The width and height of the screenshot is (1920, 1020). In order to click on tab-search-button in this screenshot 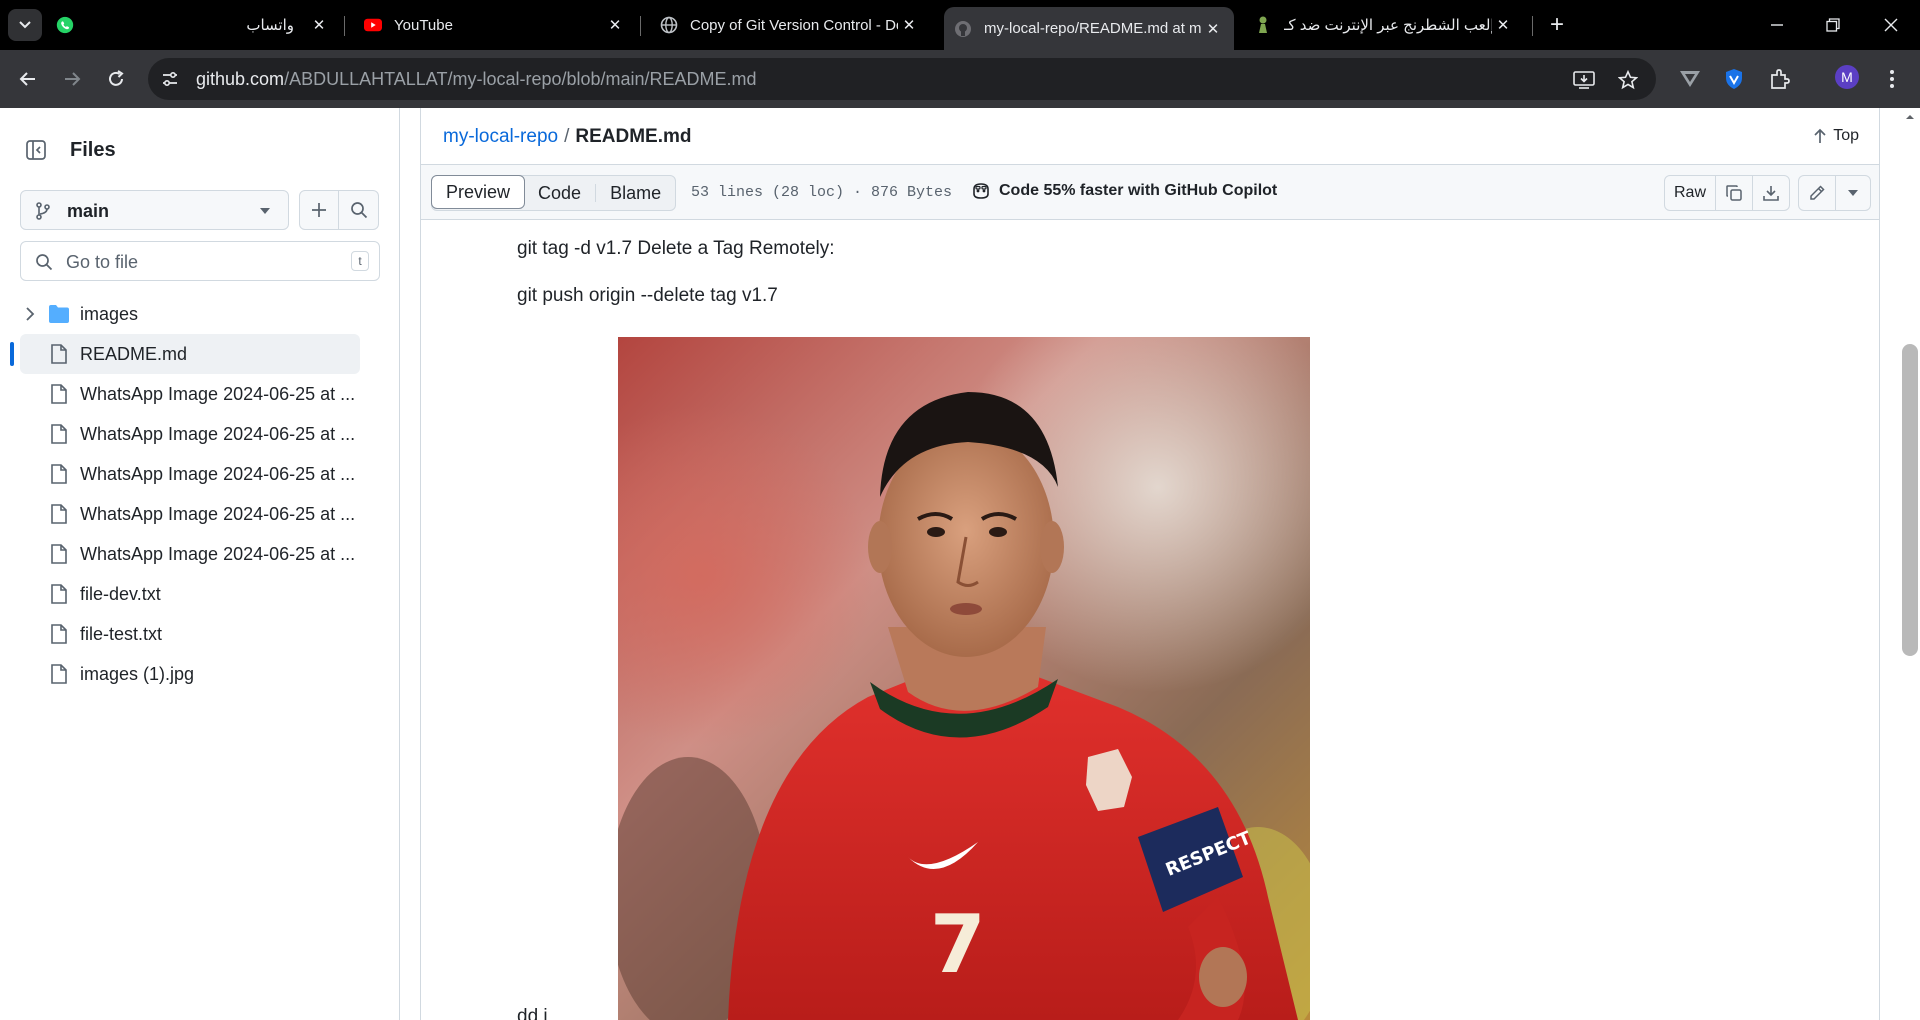, I will do `click(25, 25)`.